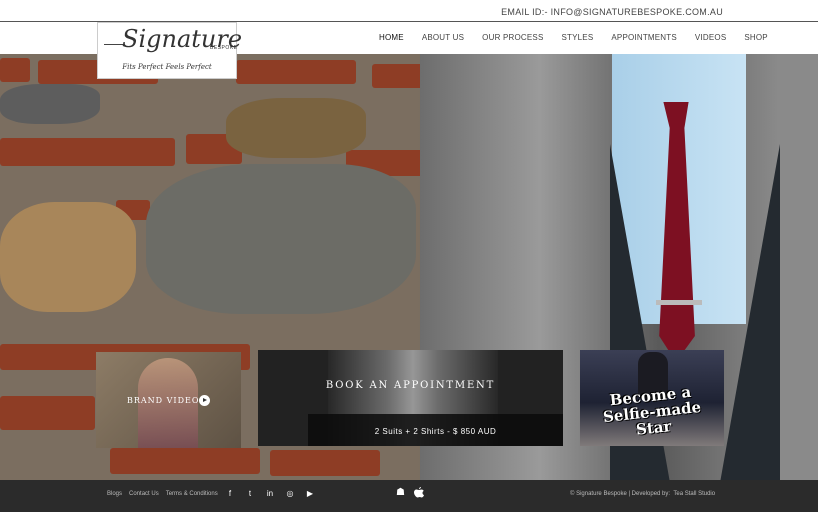  What do you see at coordinates (192, 494) in the screenshot?
I see `footer-link-terms: Terms & Conditions` at bounding box center [192, 494].